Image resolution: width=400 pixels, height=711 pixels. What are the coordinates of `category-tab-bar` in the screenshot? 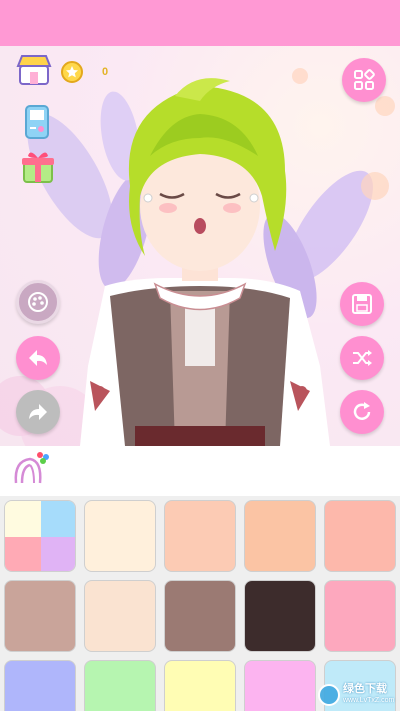 It's located at (200, 471).